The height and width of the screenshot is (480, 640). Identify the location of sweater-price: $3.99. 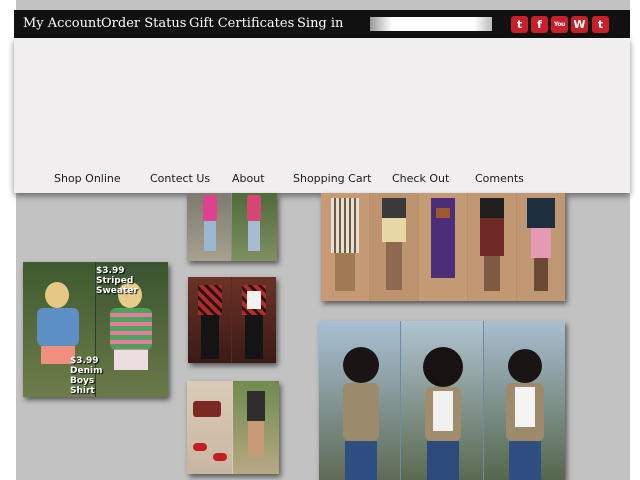
(110, 271).